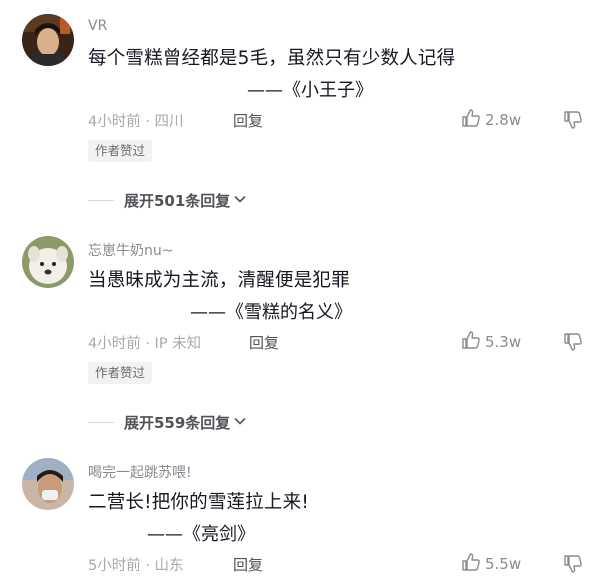  Describe the element at coordinates (97, 26) in the screenshot. I see `username: VR` at that location.